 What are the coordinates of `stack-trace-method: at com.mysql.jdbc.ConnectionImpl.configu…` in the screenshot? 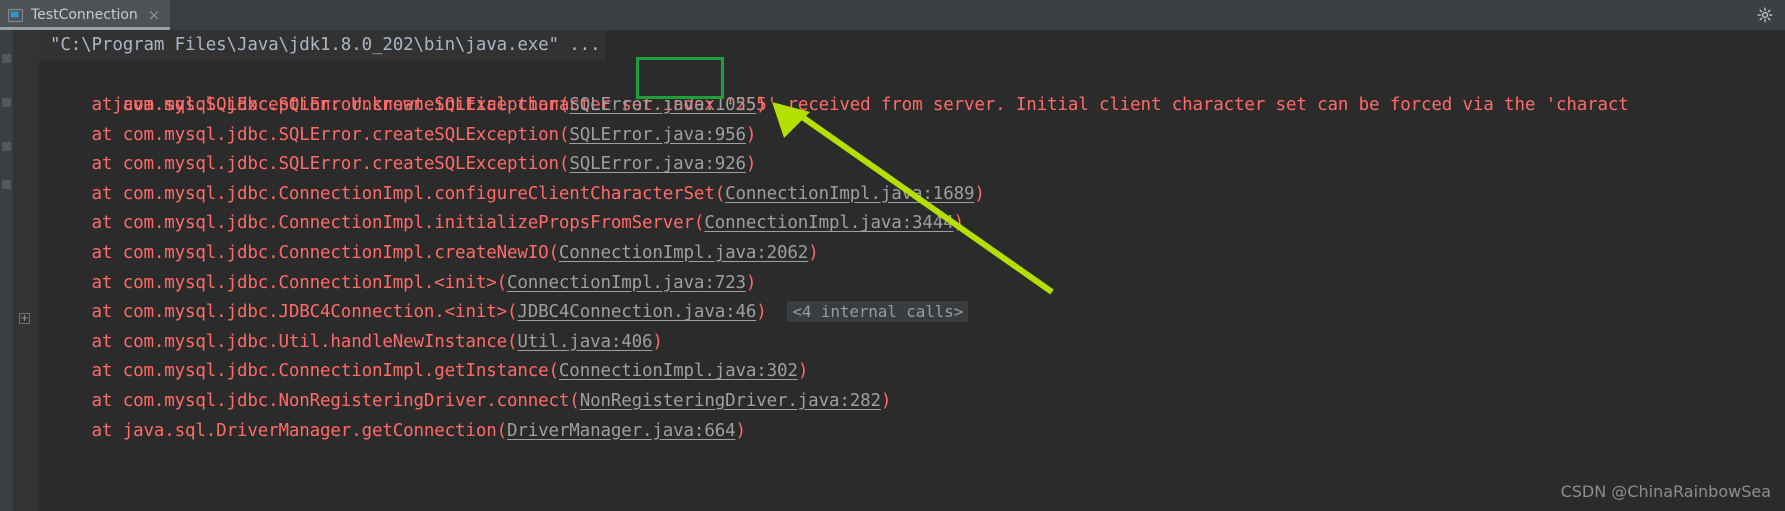 It's located at (408, 193).